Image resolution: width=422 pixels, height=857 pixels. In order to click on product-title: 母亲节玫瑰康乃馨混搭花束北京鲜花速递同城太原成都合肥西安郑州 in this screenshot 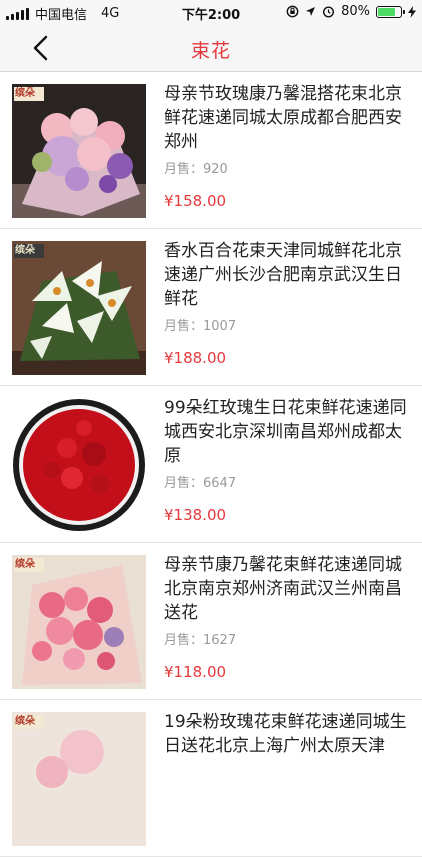, I will do `click(288, 118)`.